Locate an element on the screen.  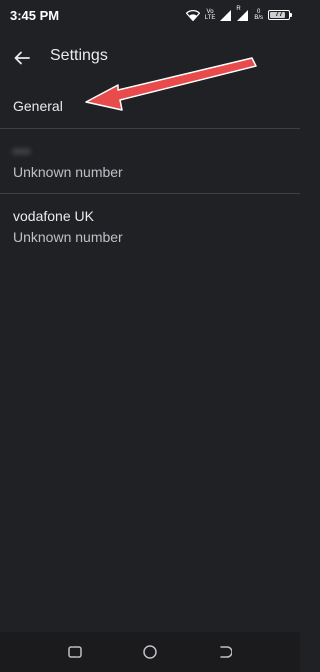
status-bar: 3:45 PM Vo LTE R 0 B/s 77 is located at coordinates (150, 16).